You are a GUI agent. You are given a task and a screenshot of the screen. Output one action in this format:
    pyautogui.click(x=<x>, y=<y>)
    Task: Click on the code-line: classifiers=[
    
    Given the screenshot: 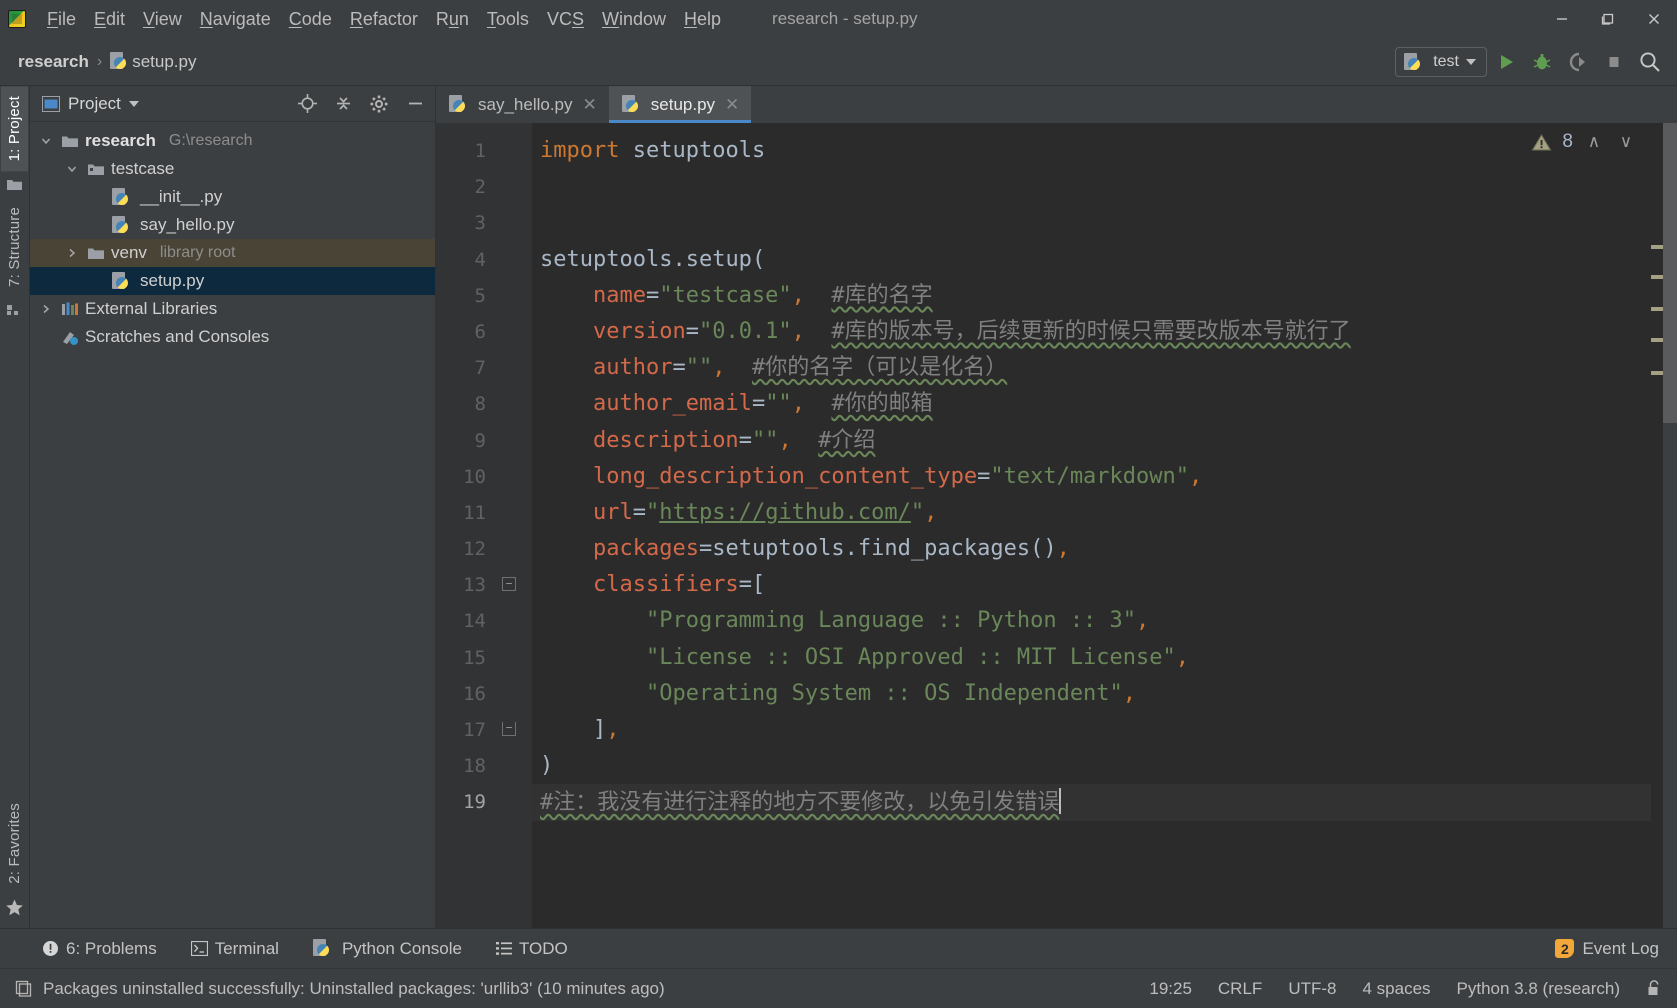 What is the action you would take?
    pyautogui.click(x=1091, y=585)
    